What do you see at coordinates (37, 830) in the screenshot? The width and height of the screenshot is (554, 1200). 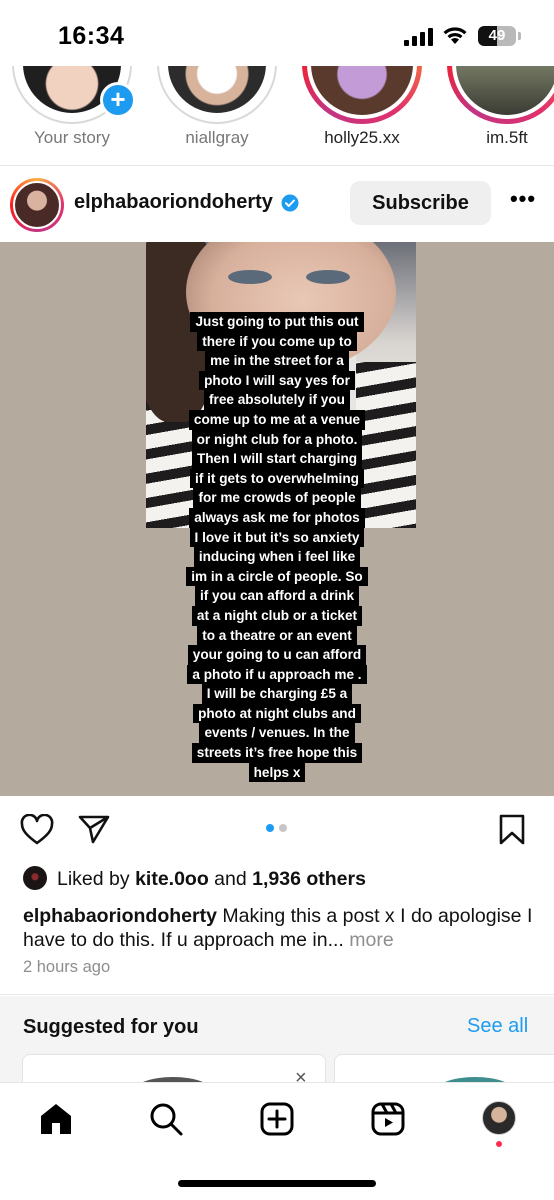 I see `like-heart-icon` at bounding box center [37, 830].